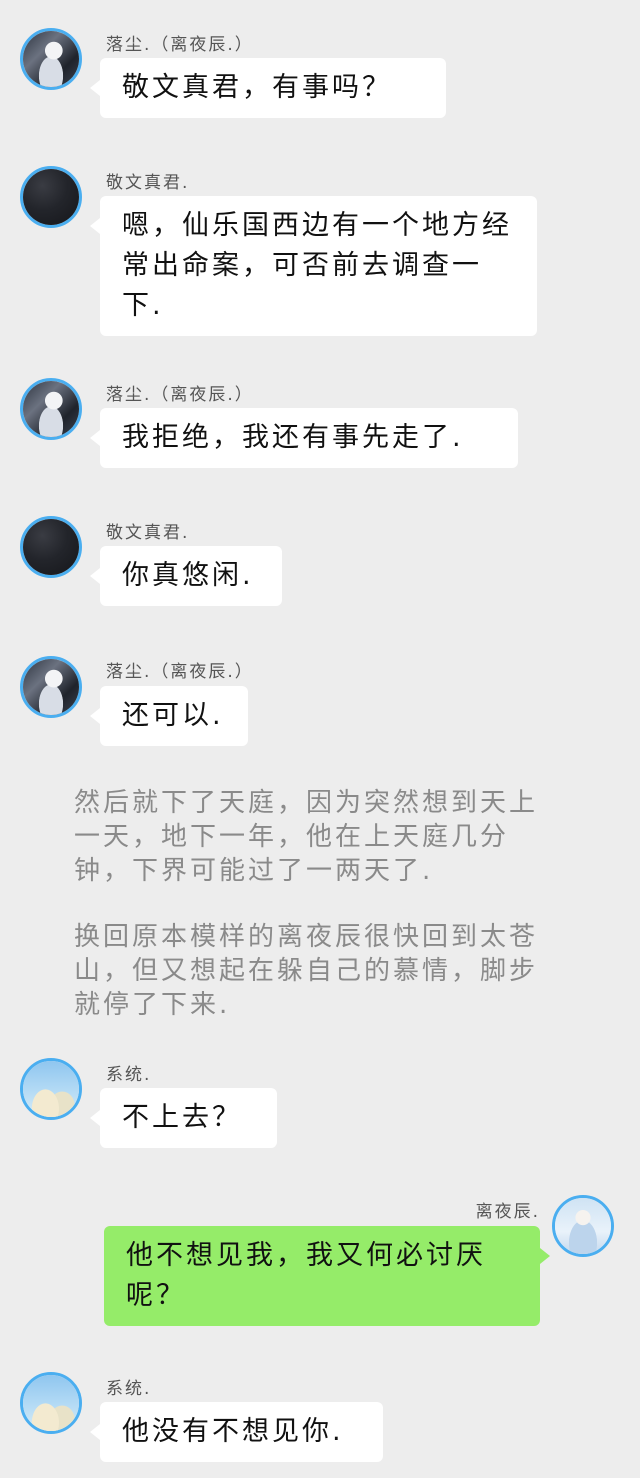 This screenshot has height=1478, width=640. Describe the element at coordinates (183, 1118) in the screenshot. I see `message-bubble: 不上去？` at that location.